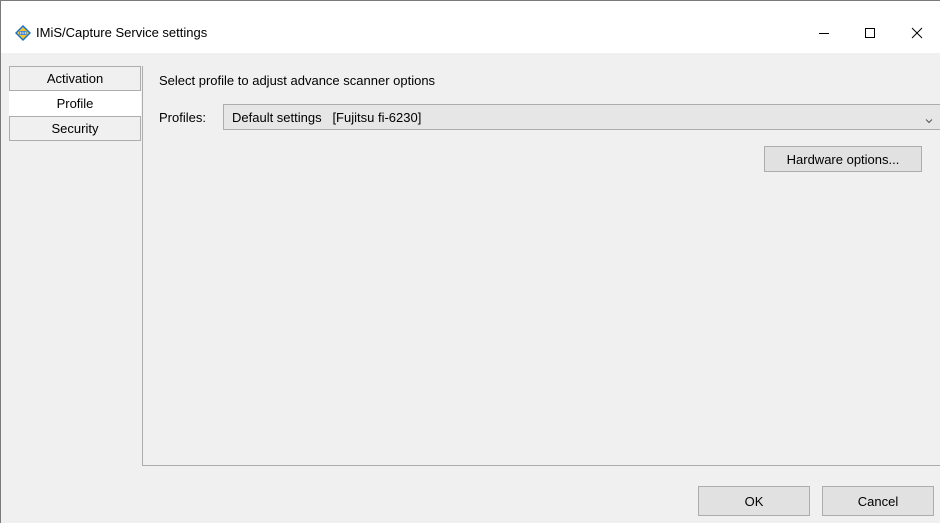 This screenshot has width=940, height=523. I want to click on chevron-down-icon, so click(929, 120).